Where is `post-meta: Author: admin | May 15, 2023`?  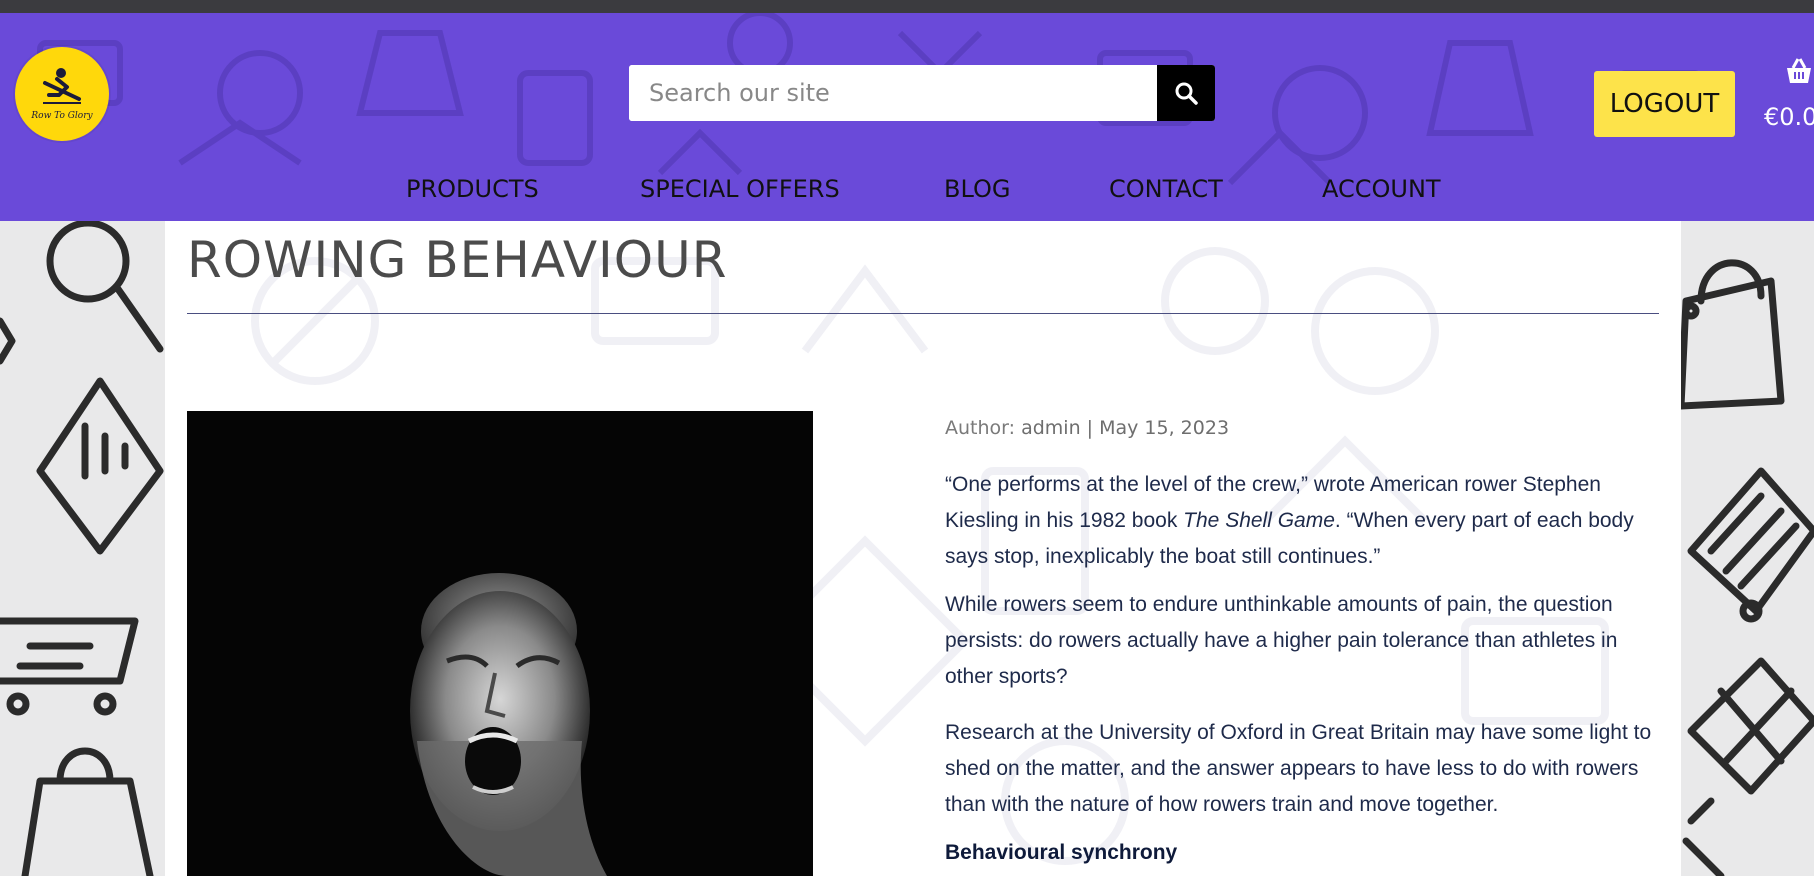
post-meta: Author: admin | May 15, 2023 is located at coordinates (1087, 428).